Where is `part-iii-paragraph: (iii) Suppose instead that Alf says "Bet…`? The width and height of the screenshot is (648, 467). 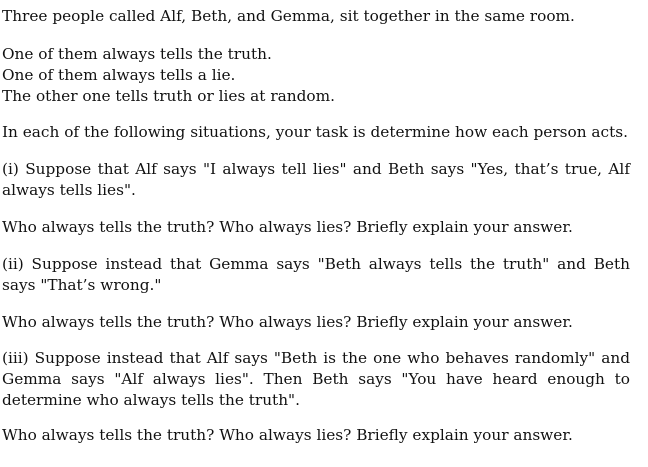 part-iii-paragraph: (iii) Suppose instead that Alf says "Bet… is located at coordinates (316, 379).